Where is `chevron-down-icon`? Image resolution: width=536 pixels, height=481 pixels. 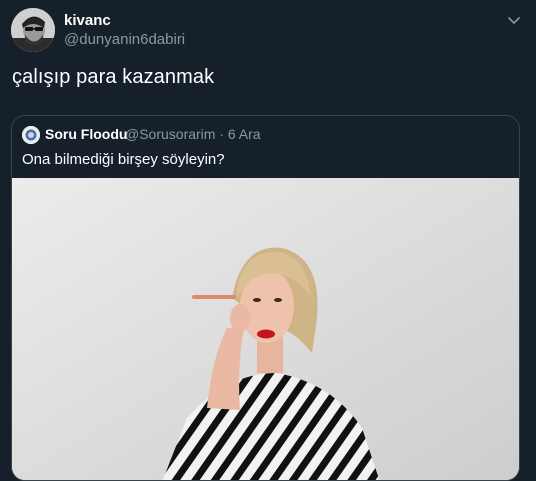
chevron-down-icon is located at coordinates (514, 20).